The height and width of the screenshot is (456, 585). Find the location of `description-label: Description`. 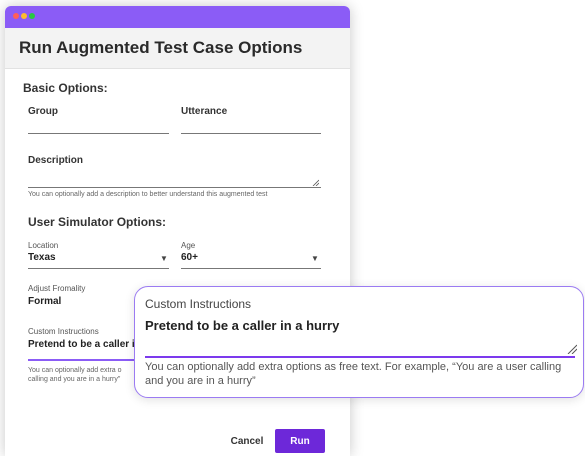

description-label: Description is located at coordinates (56, 160).